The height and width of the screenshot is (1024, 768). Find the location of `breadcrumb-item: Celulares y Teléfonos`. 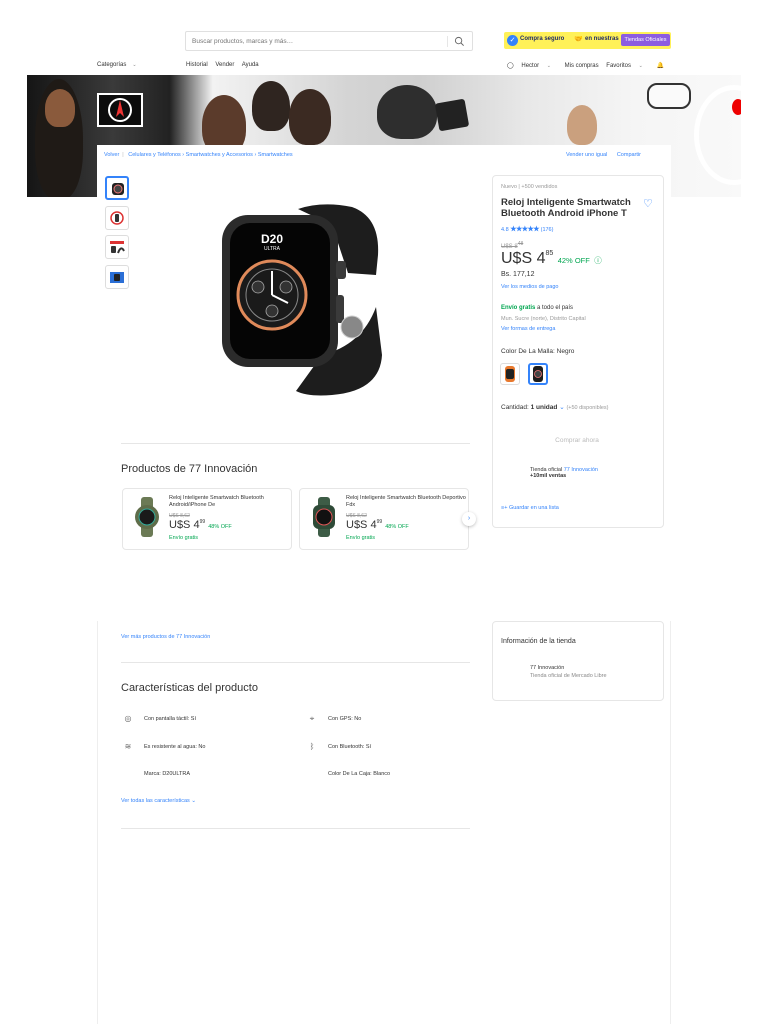

breadcrumb-item: Celulares y Teléfonos is located at coordinates (154, 155).